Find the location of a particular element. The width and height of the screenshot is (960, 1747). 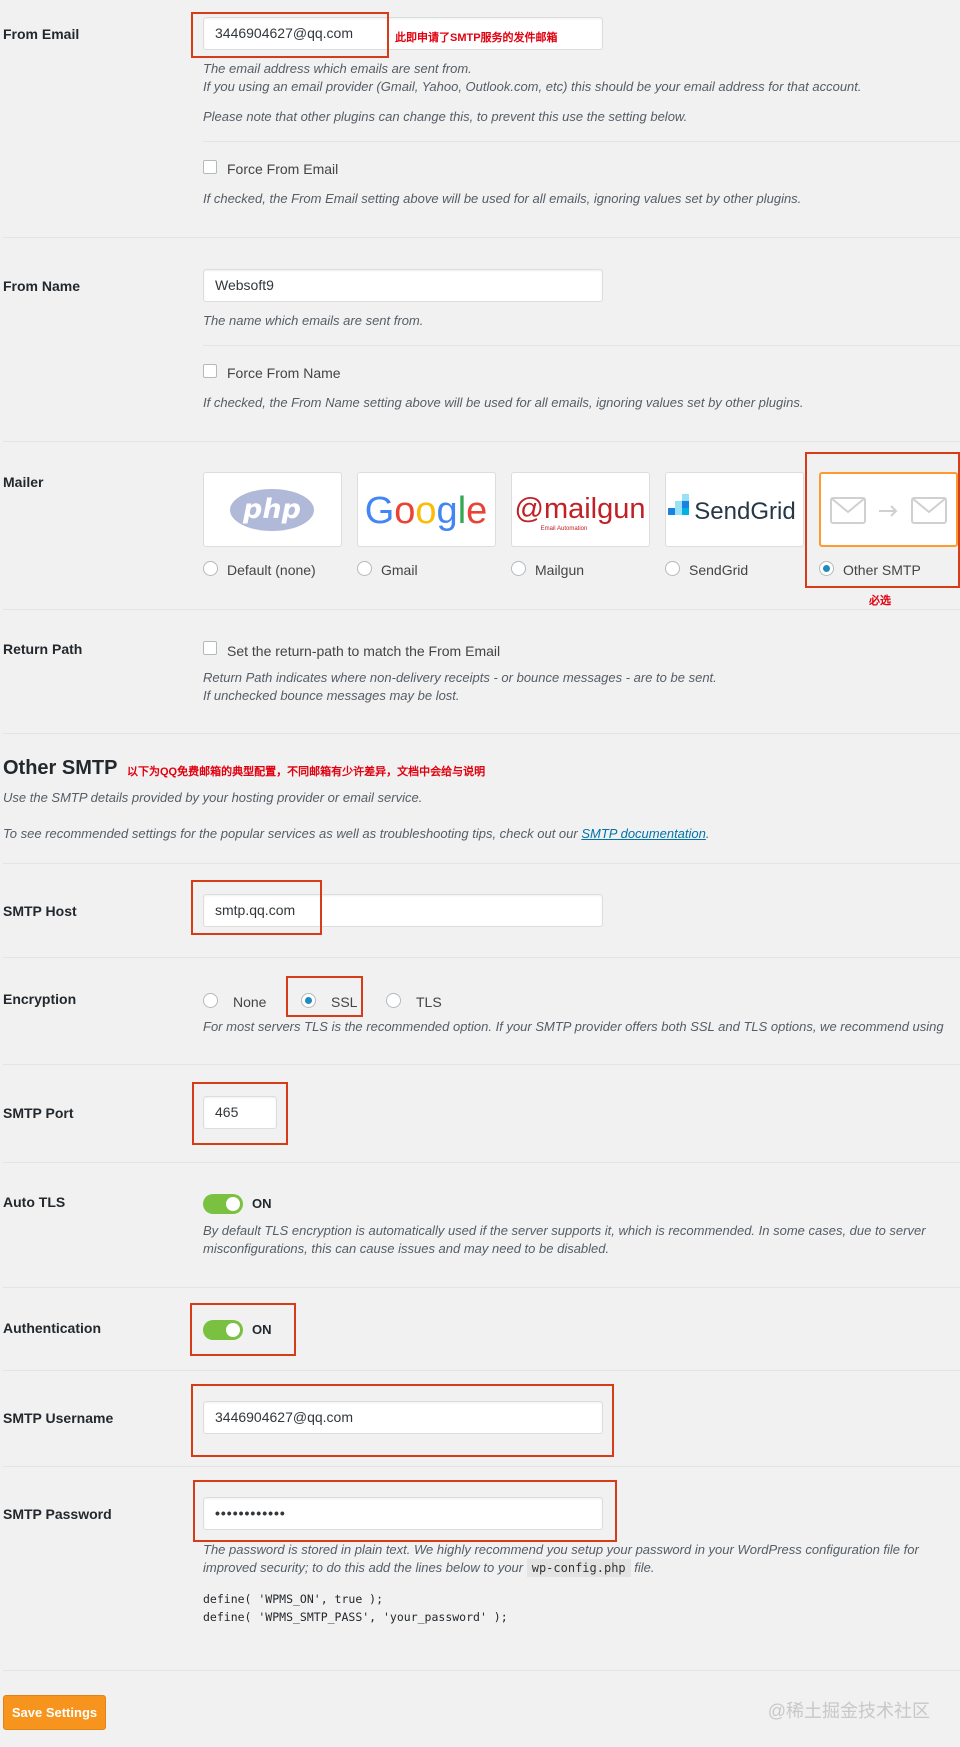

highlight-smtp-password is located at coordinates (405, 1511).